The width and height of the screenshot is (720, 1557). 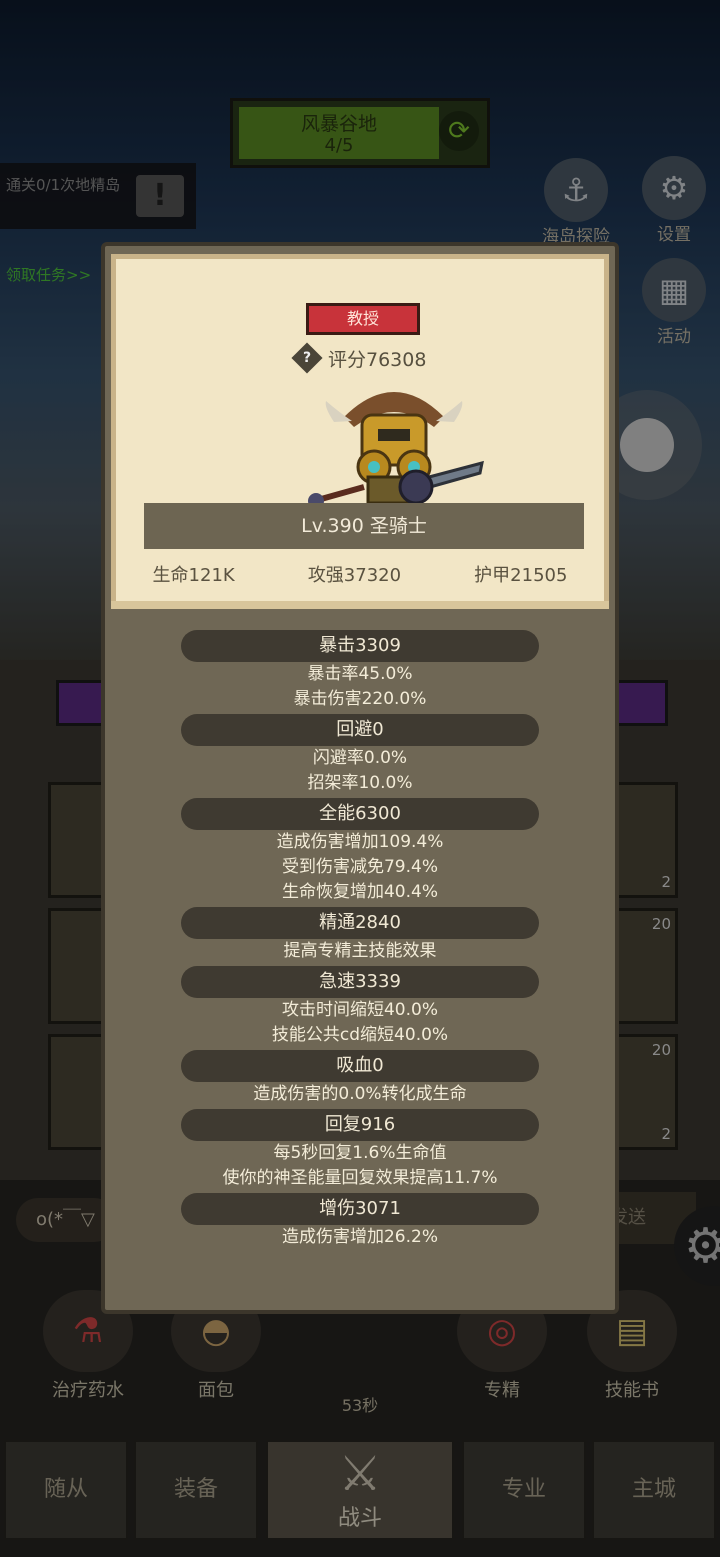 I want to click on core-stats-row: 生命121K 攻强37320 护甲21505, so click(x=360, y=574).